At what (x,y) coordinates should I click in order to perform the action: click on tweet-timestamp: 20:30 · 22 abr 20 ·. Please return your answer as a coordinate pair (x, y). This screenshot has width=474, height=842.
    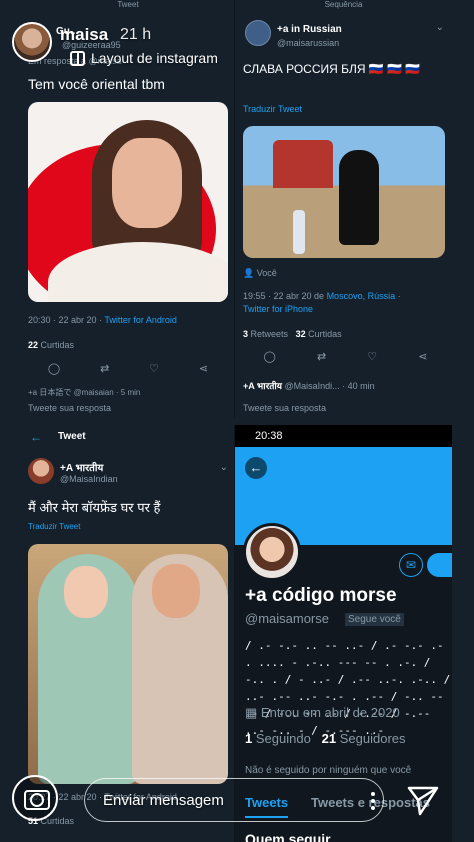
    Looking at the image, I should click on (66, 320).